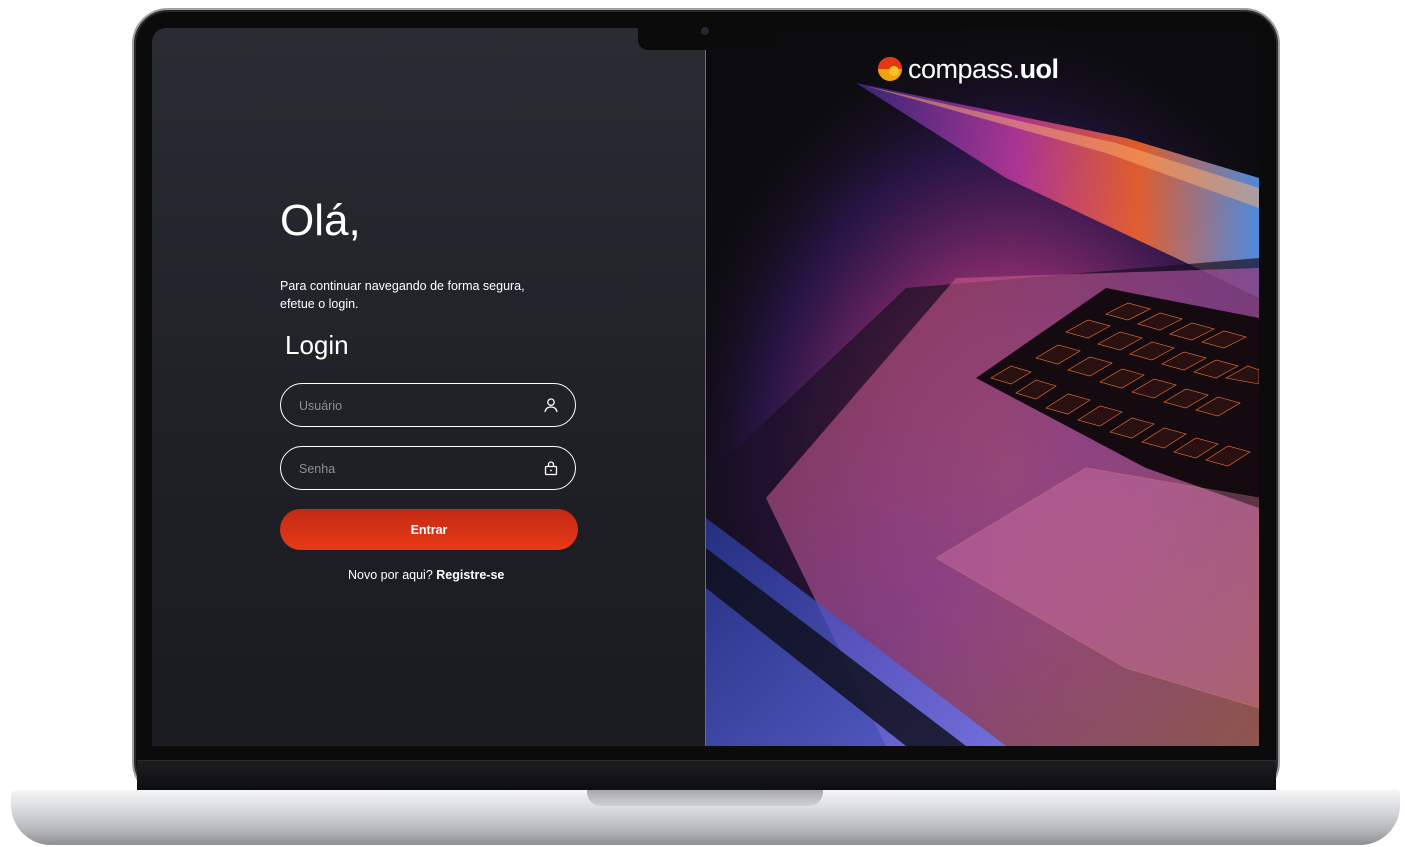  What do you see at coordinates (890, 69) in the screenshot?
I see `brand-mark-icon` at bounding box center [890, 69].